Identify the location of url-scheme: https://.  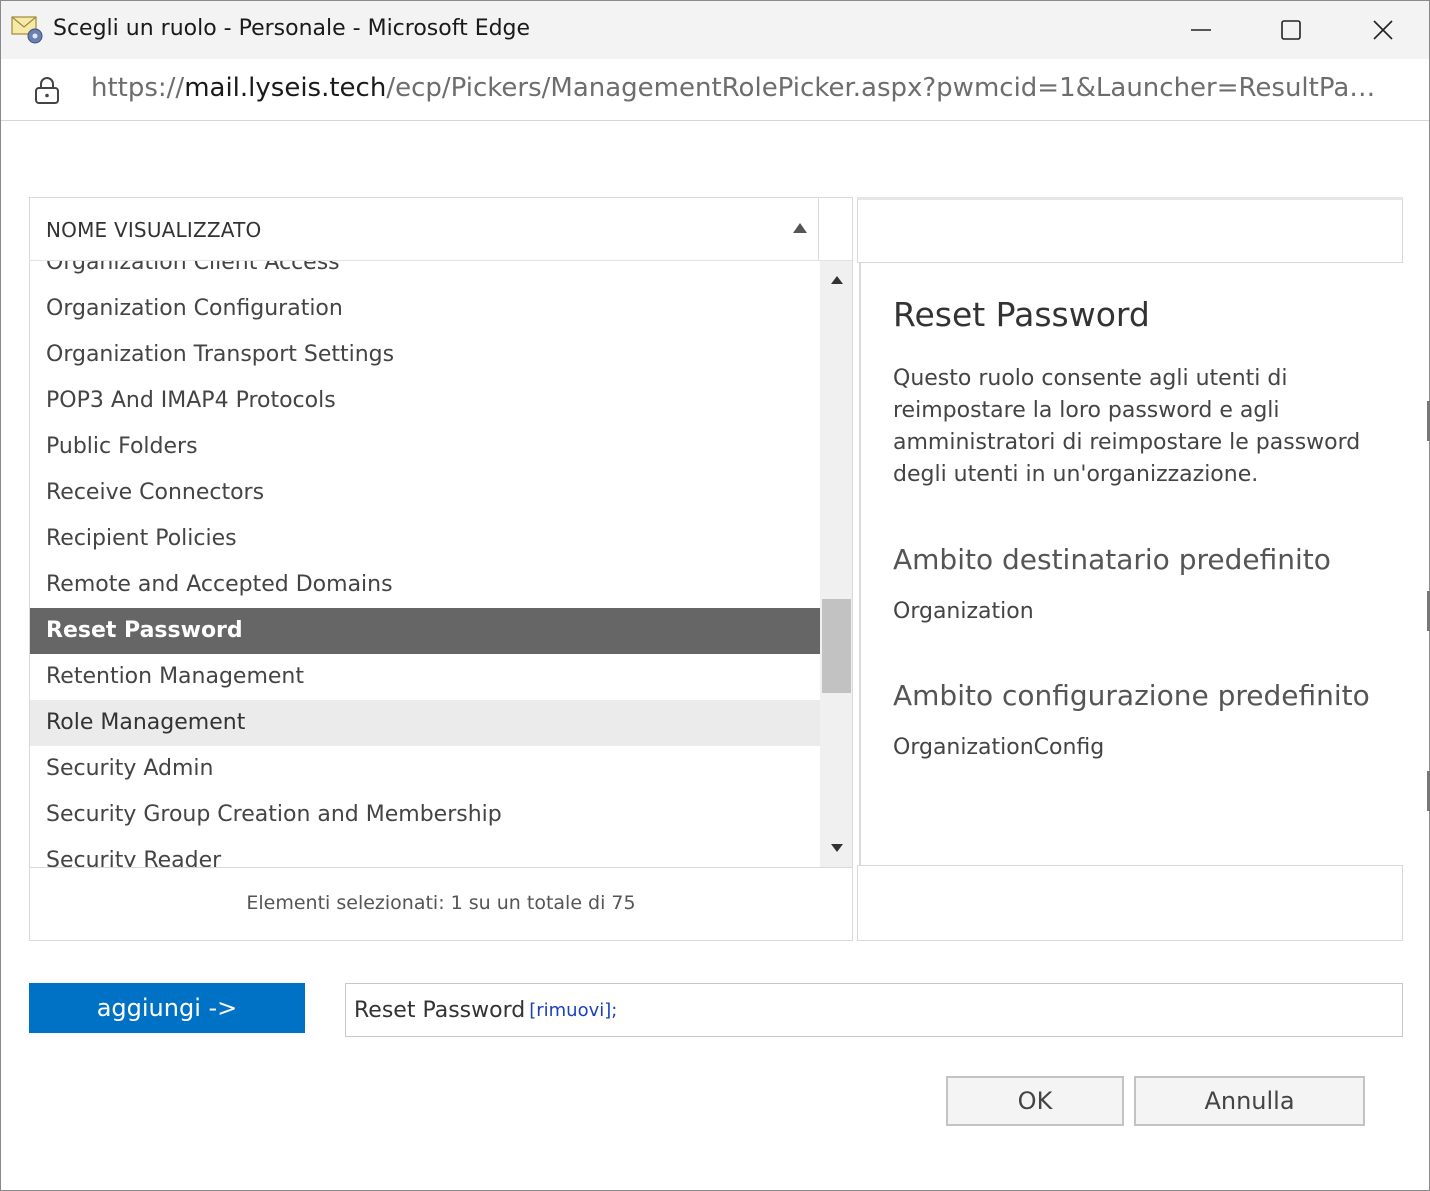
(138, 88).